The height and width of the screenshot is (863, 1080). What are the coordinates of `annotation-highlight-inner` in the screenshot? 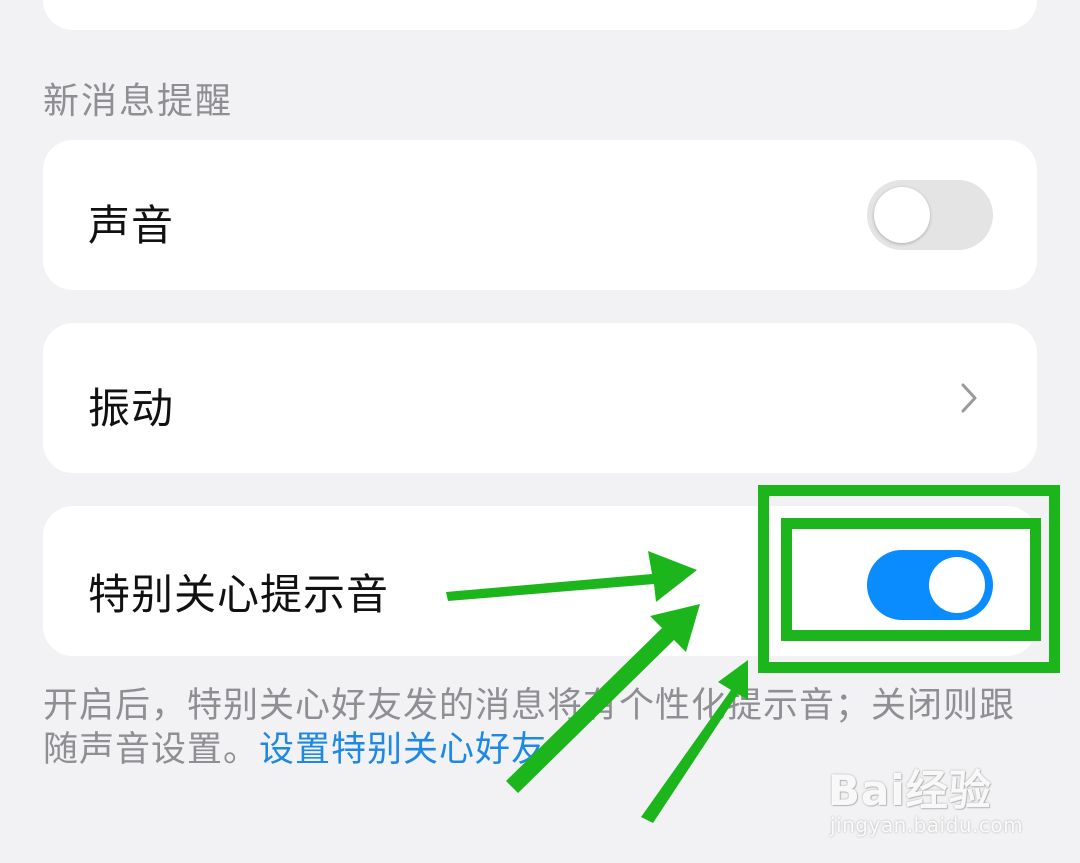 It's located at (911, 579).